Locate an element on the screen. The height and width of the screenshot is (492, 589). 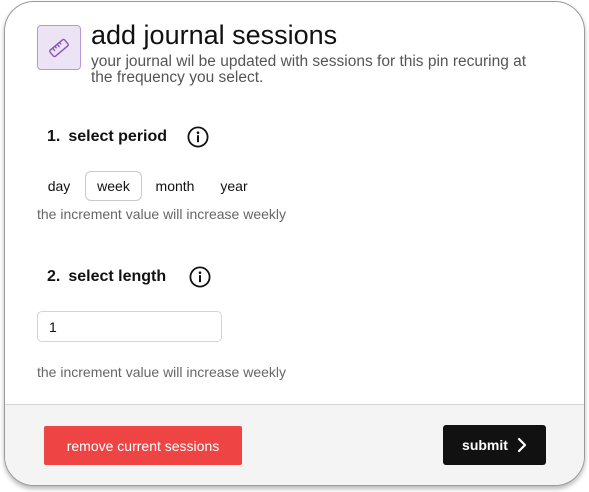
select-length-heading: 2. select length is located at coordinates (106, 277).